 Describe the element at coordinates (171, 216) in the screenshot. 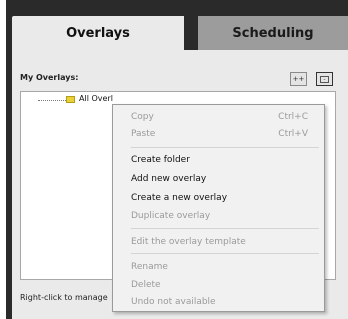

I see `menu-item-label: Duplicate overlay` at that location.